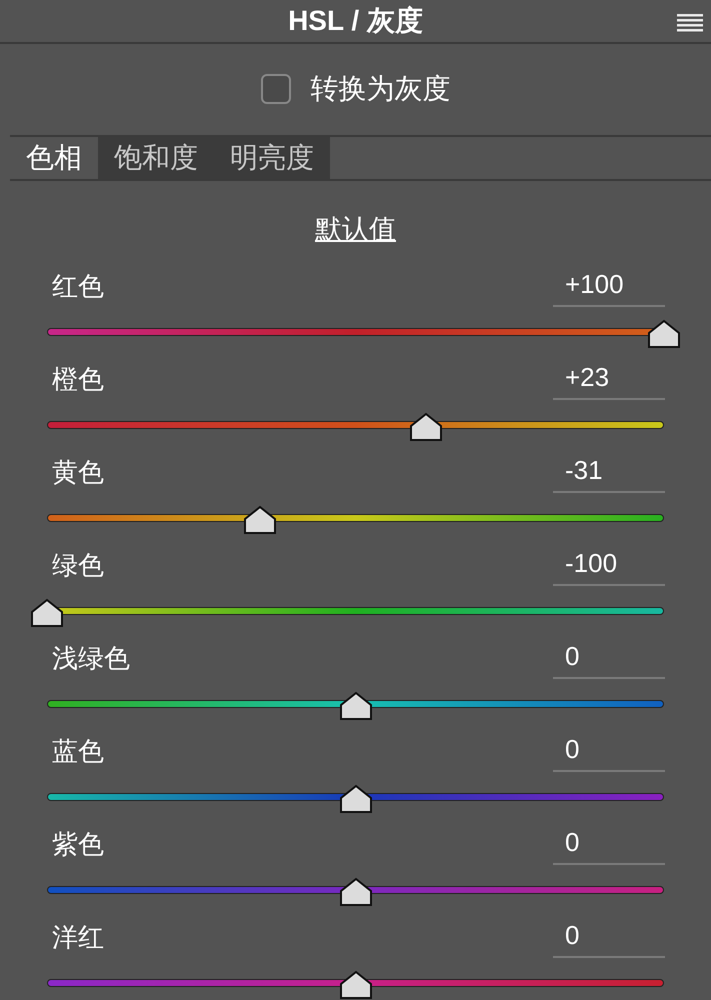 Image resolution: width=711 pixels, height=1000 pixels. What do you see at coordinates (690, 23) in the screenshot?
I see `menu-icon` at bounding box center [690, 23].